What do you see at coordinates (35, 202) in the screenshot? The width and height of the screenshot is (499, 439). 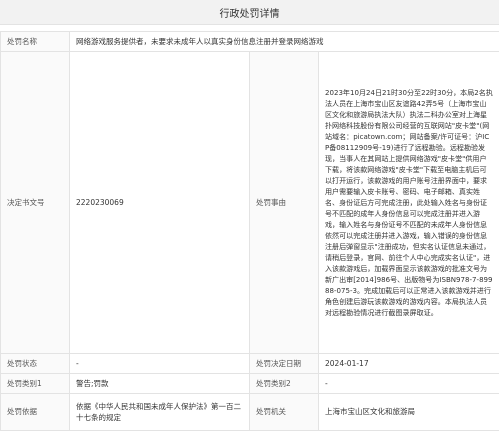 I see `doc-number-label: 决定书文号` at bounding box center [35, 202].